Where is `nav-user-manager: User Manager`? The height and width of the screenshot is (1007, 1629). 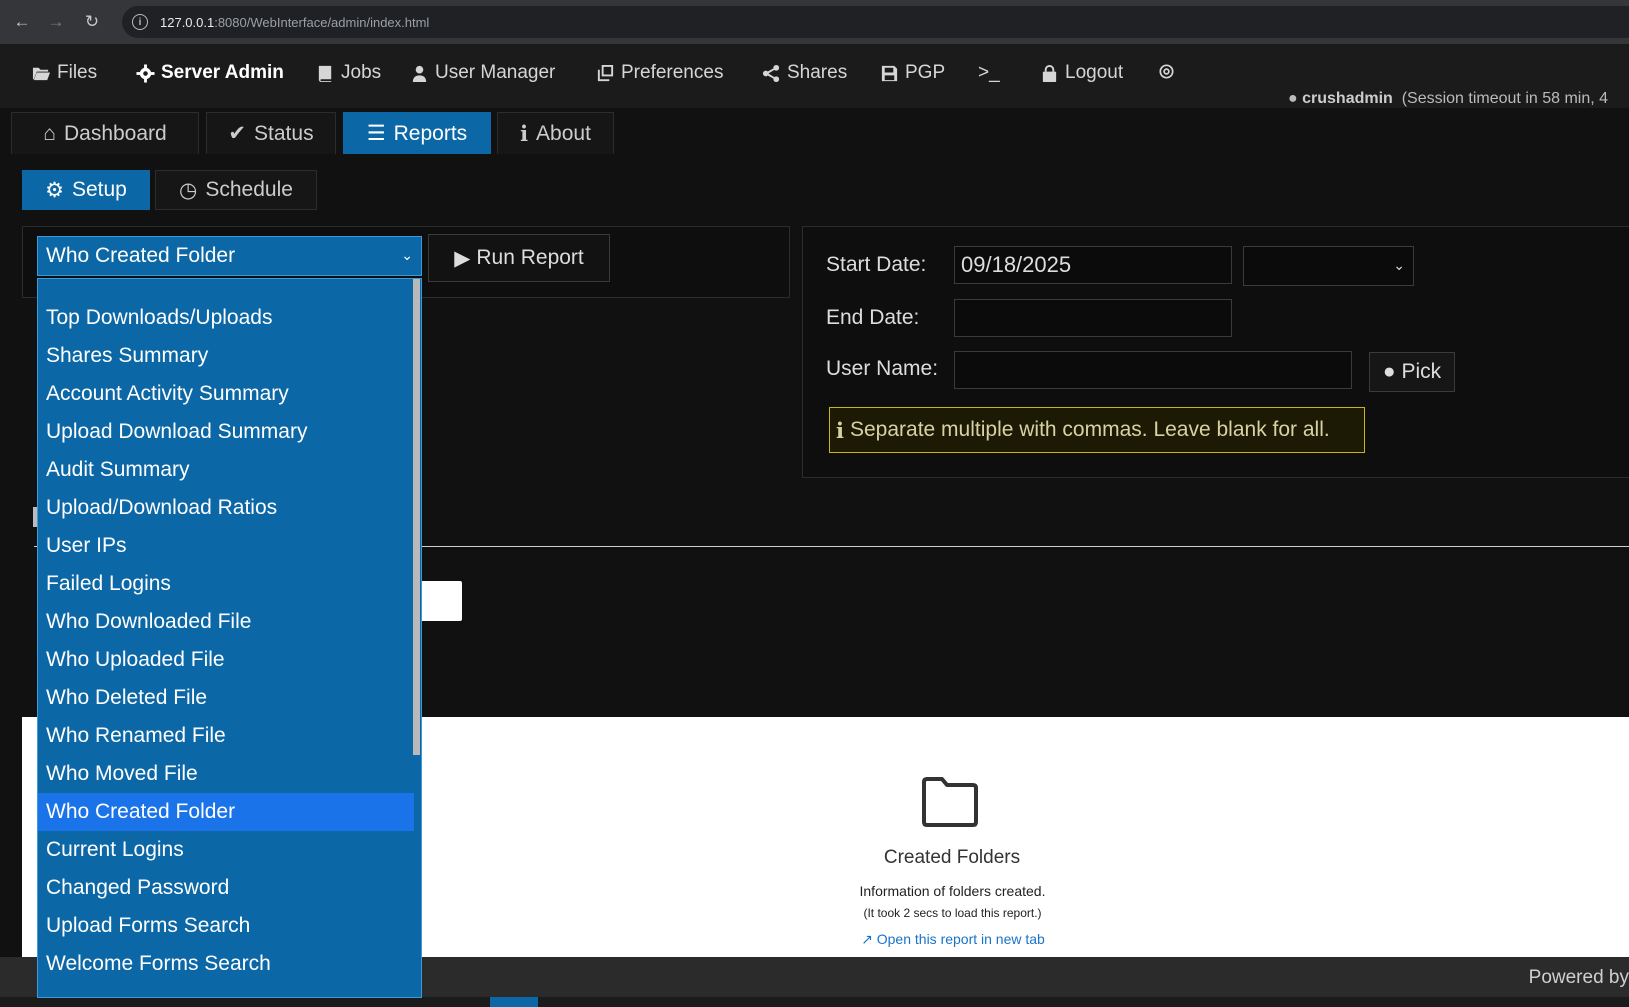 nav-user-manager: User Manager is located at coordinates (482, 73).